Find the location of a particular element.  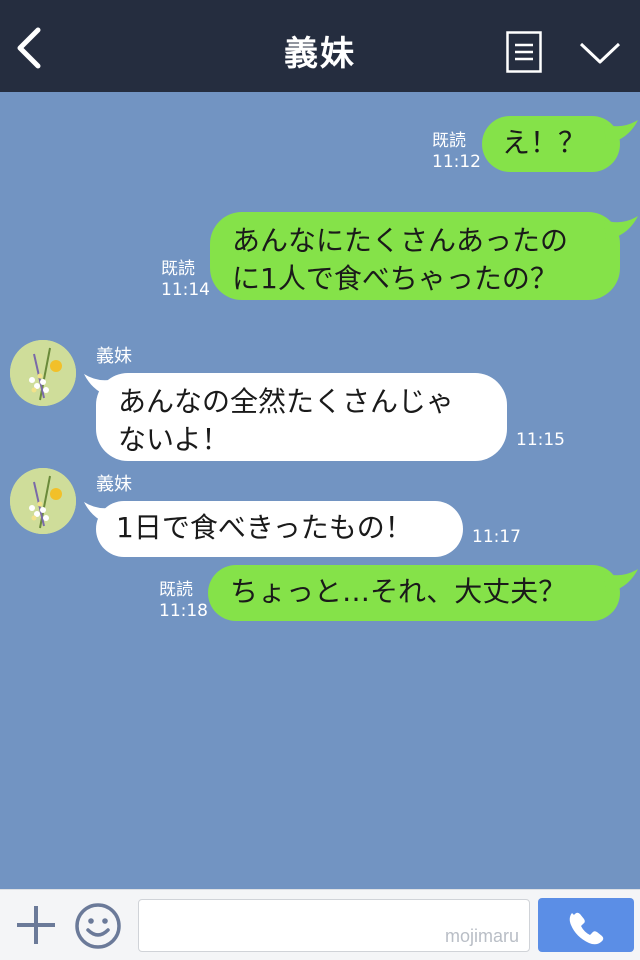

message-bubble-incoming: 1日で食べきったもの！ is located at coordinates (279, 529).